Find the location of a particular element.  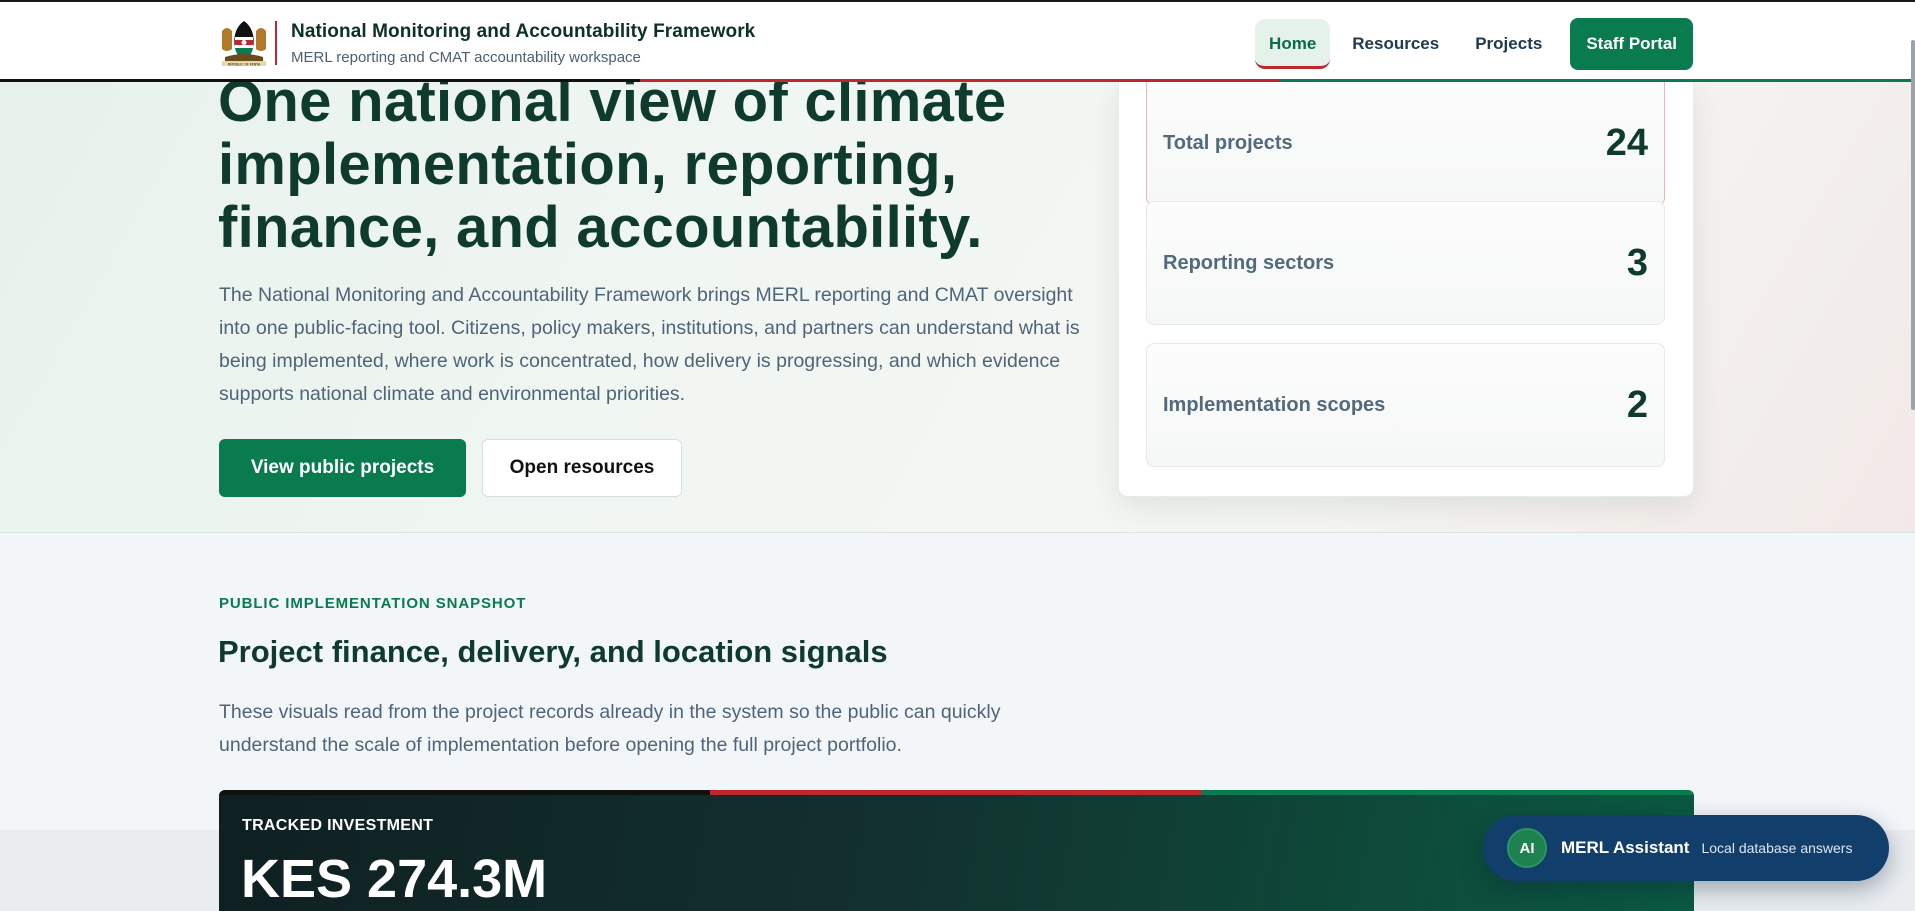

main-nav: Home Resources Projects Staff Portal is located at coordinates (1474, 44).